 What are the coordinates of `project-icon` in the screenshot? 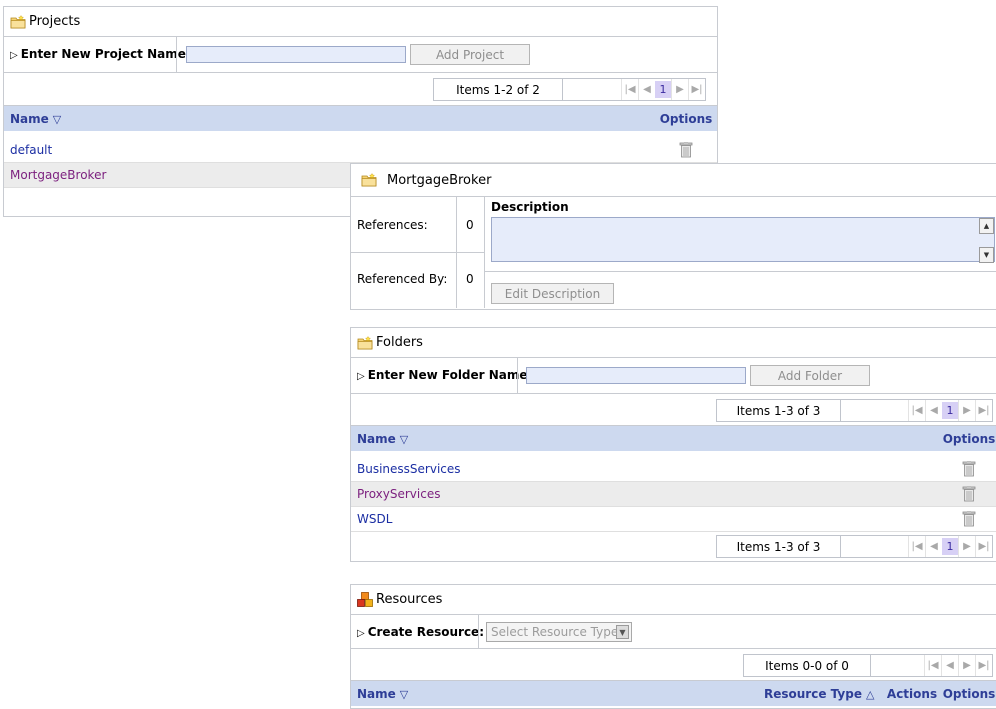 It's located at (369, 180).